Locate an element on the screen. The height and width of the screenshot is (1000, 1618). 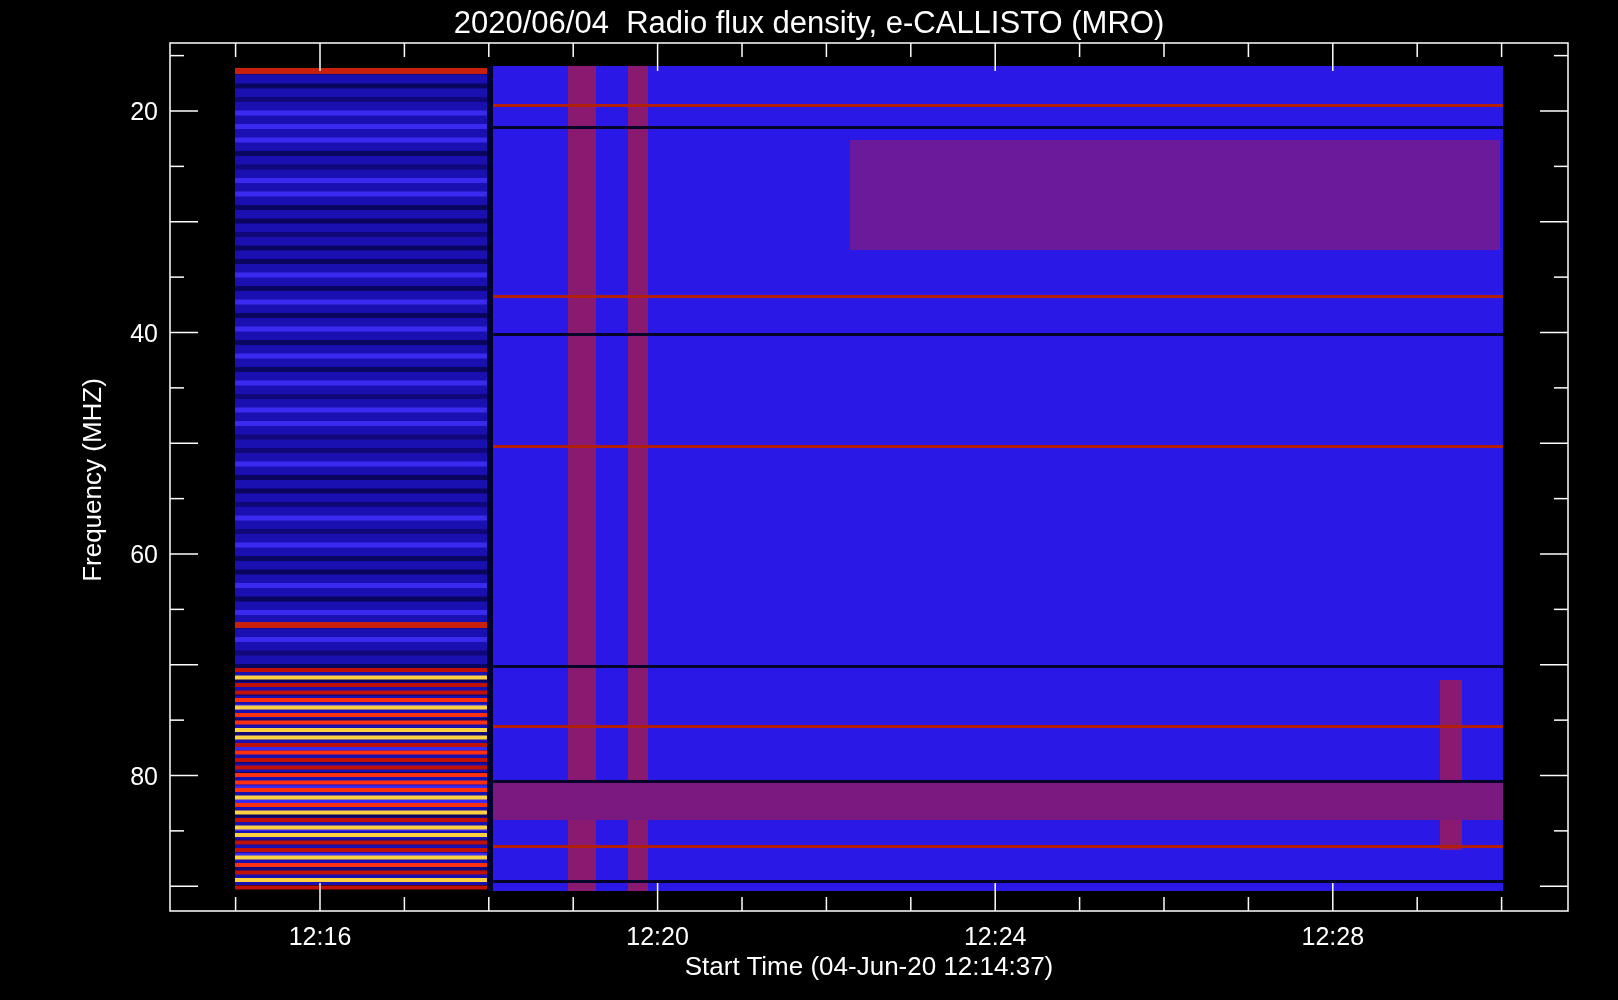
x-tick-label: 12:24 is located at coordinates (995, 936).